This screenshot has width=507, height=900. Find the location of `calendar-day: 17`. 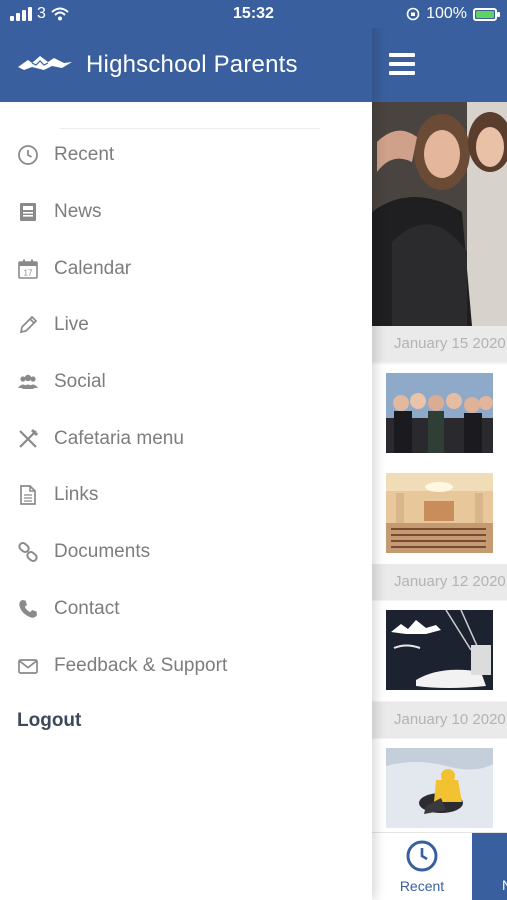

calendar-day: 17 is located at coordinates (28, 272).